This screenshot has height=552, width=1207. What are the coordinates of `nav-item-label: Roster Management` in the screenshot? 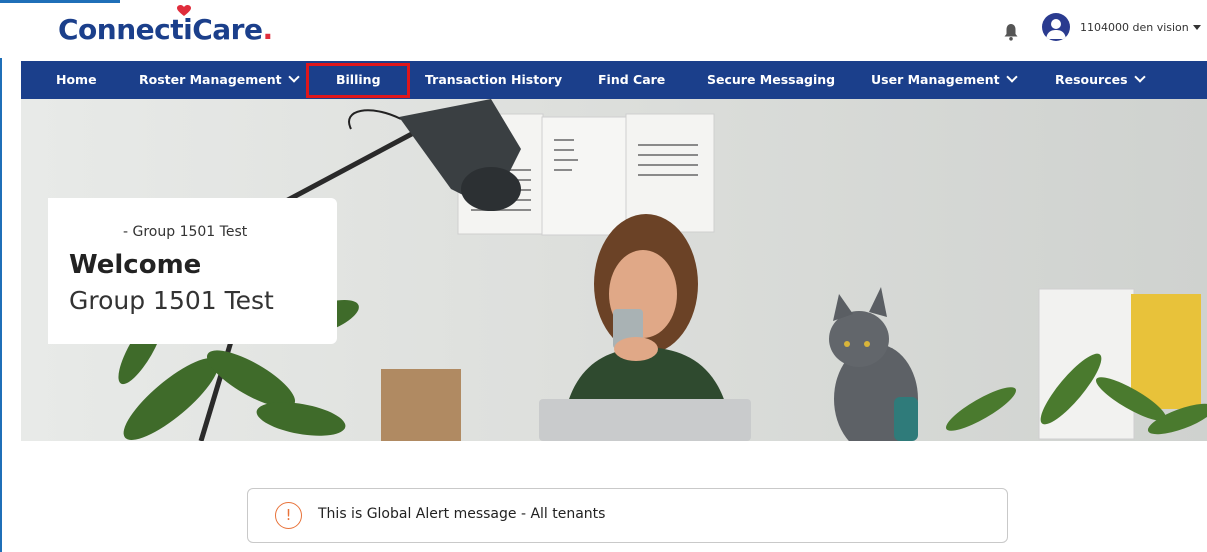 It's located at (210, 79).